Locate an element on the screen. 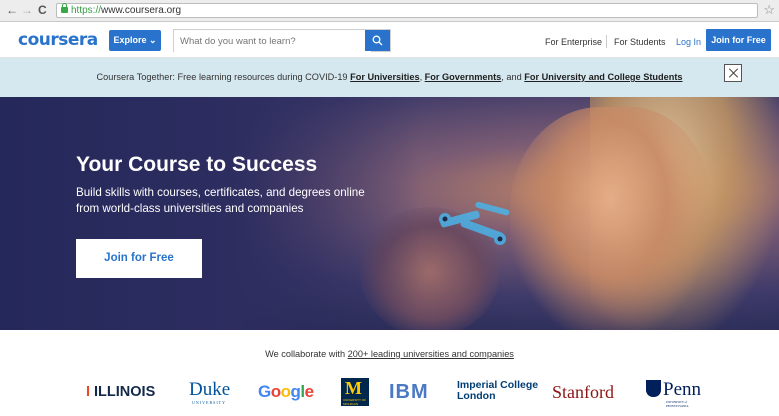 The width and height of the screenshot is (779, 416). for-enterprise-link: For Enterprise is located at coordinates (573, 42).